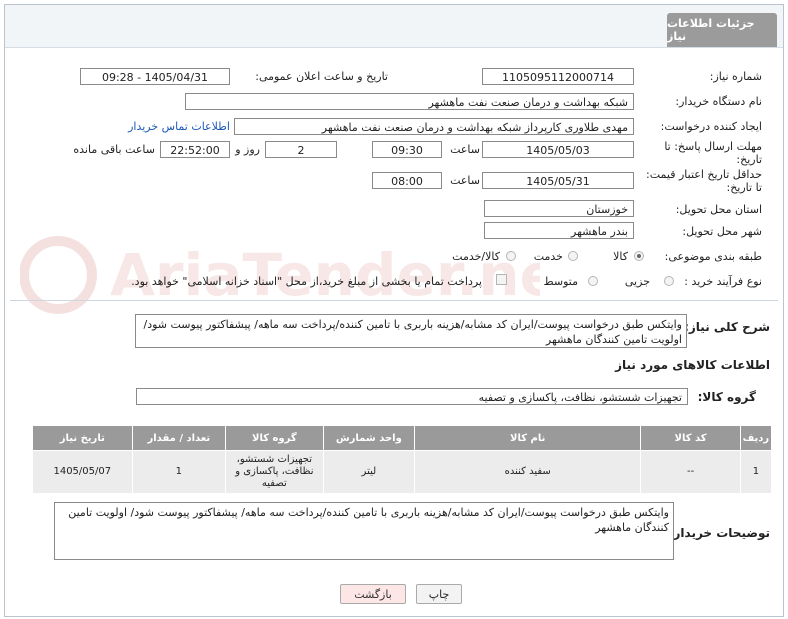 Image resolution: width=788 pixels, height=619 pixels. What do you see at coordinates (407, 180) in the screenshot?
I see `validity-time-field: 08:00` at bounding box center [407, 180].